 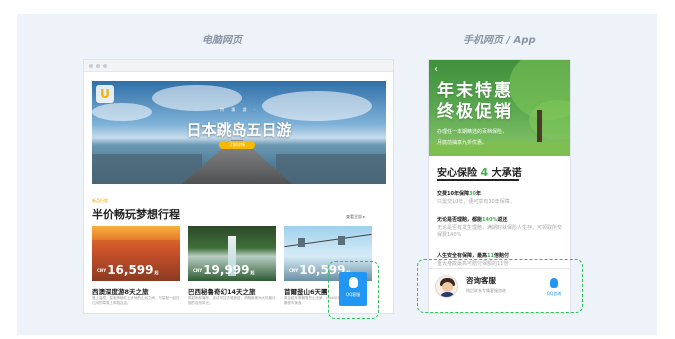 I want to click on hero-banner: U 特 惠 游 · 日本跳岛五日游 了解详情, so click(x=239, y=132).